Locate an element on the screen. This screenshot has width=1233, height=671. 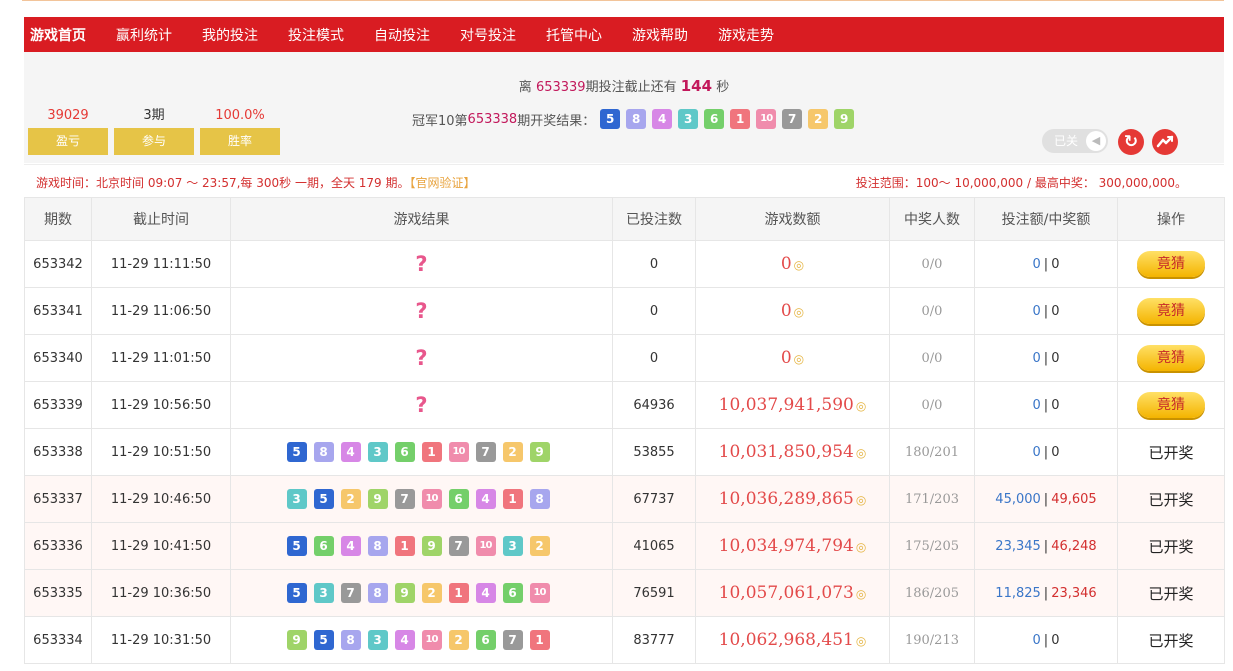
verify-link: 【官网验证】 is located at coordinates (443, 183).